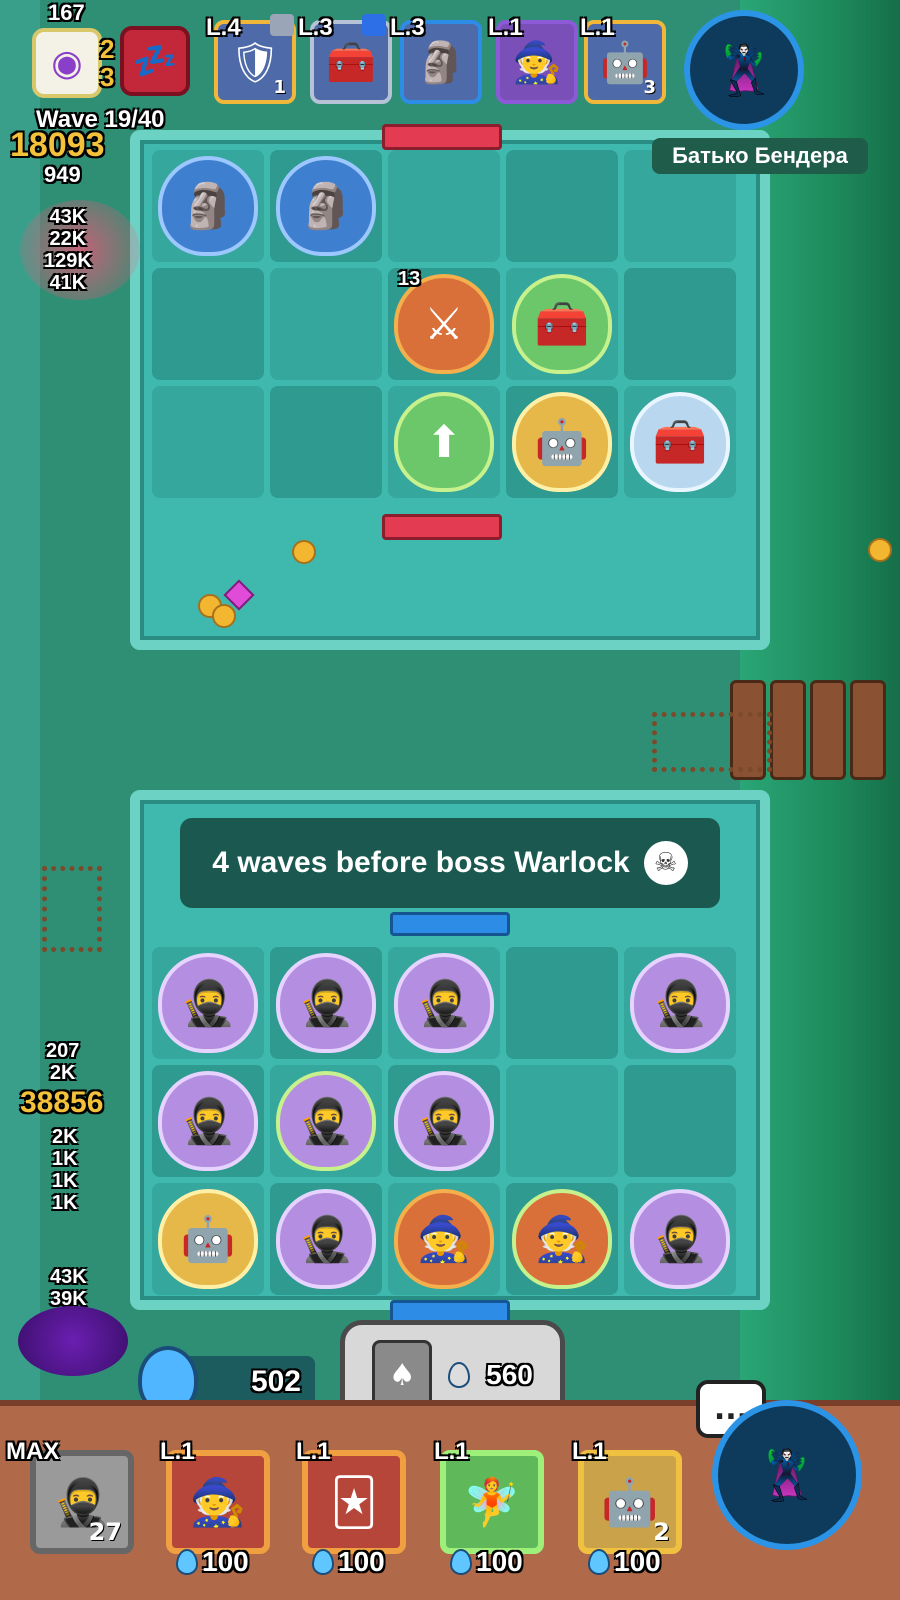 The width and height of the screenshot is (900, 1600). What do you see at coordinates (57, 145) in the screenshot?
I see `opponent-score: 18093` at bounding box center [57, 145].